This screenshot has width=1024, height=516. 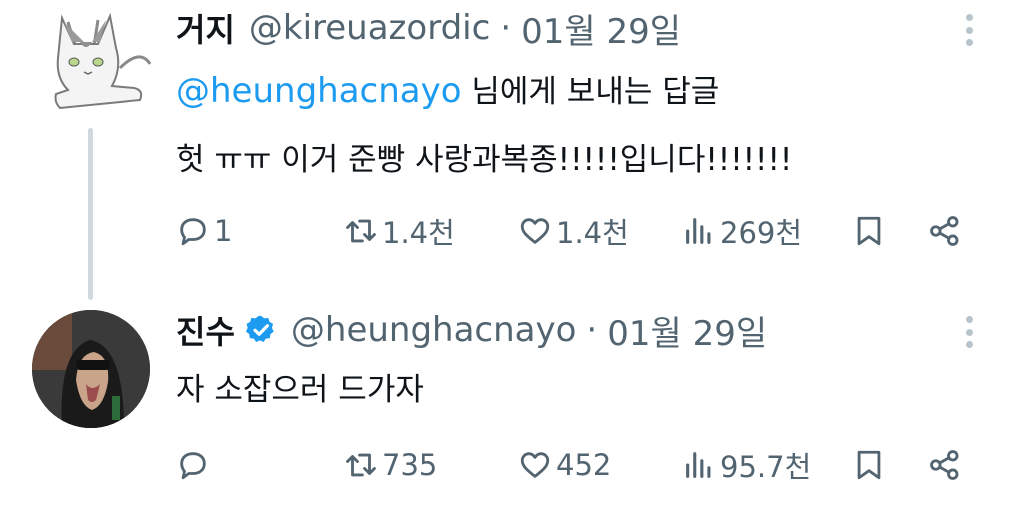 I want to click on like-count: 1.4천, so click(x=592, y=233).